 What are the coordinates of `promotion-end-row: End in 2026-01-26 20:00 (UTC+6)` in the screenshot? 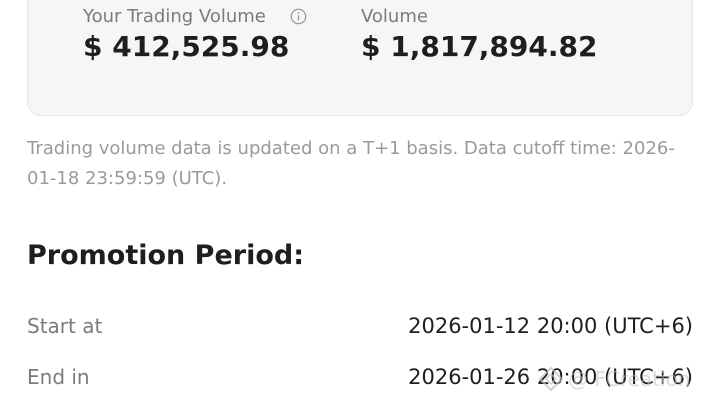 It's located at (360, 377).